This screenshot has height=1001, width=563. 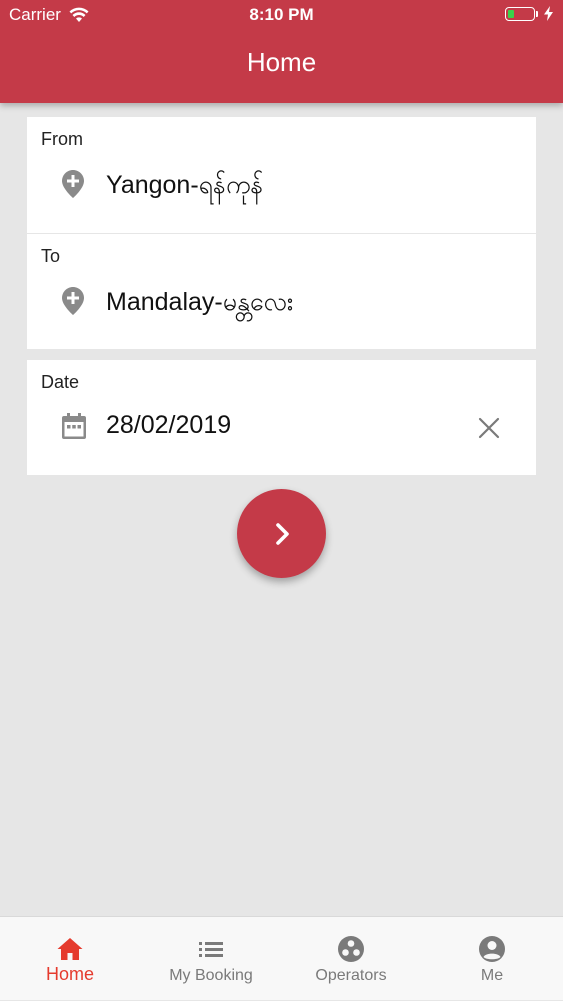 I want to click on tab-me-label: Me, so click(x=492, y=975).